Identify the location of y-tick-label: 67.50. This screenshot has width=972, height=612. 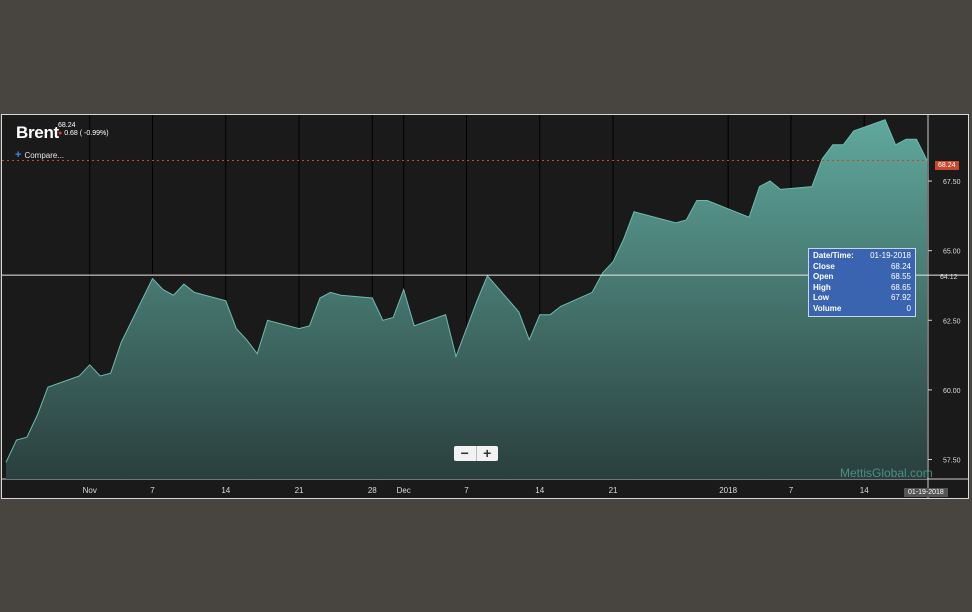
(952, 182).